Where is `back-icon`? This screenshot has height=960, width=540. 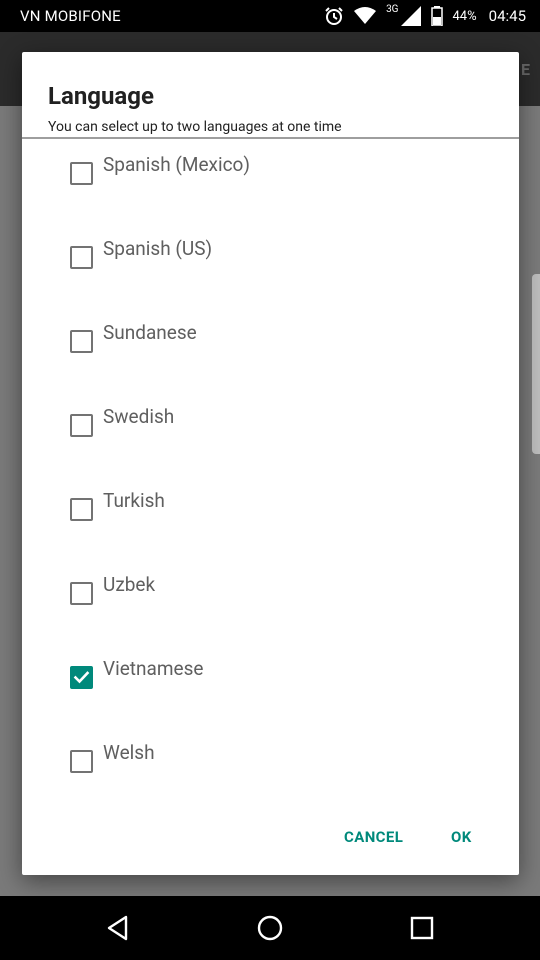 back-icon is located at coordinates (117, 928).